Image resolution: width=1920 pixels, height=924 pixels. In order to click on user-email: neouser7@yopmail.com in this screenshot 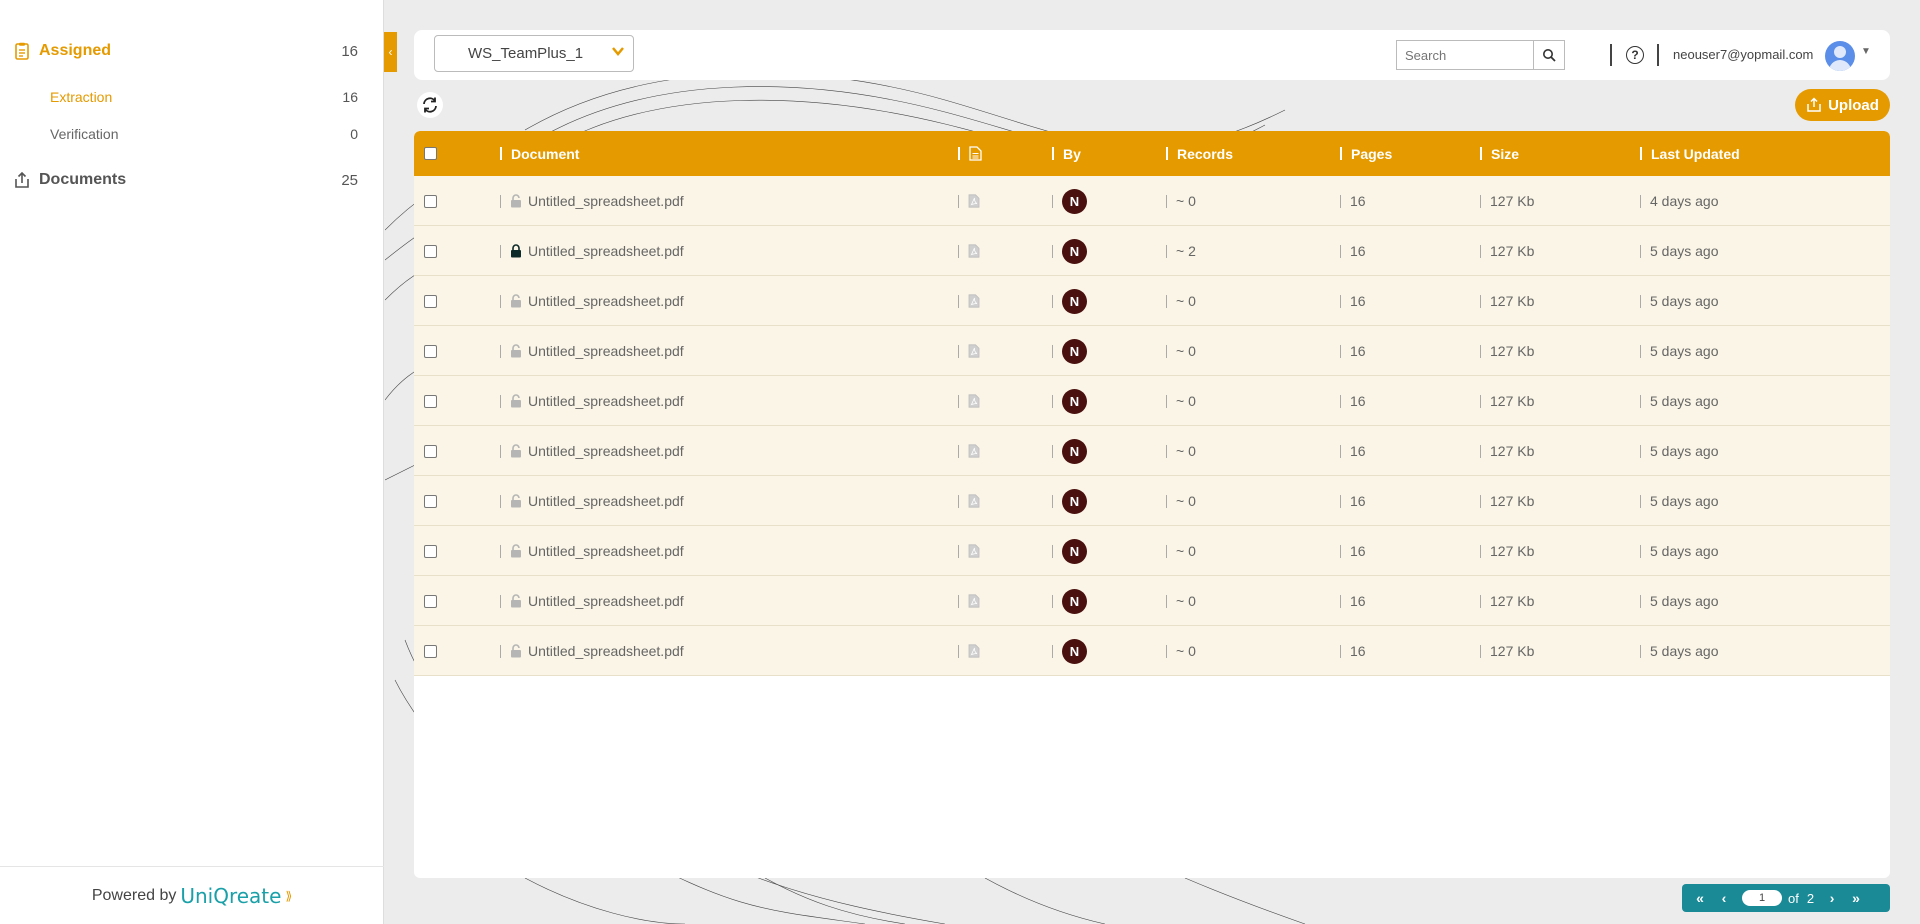, I will do `click(1743, 54)`.